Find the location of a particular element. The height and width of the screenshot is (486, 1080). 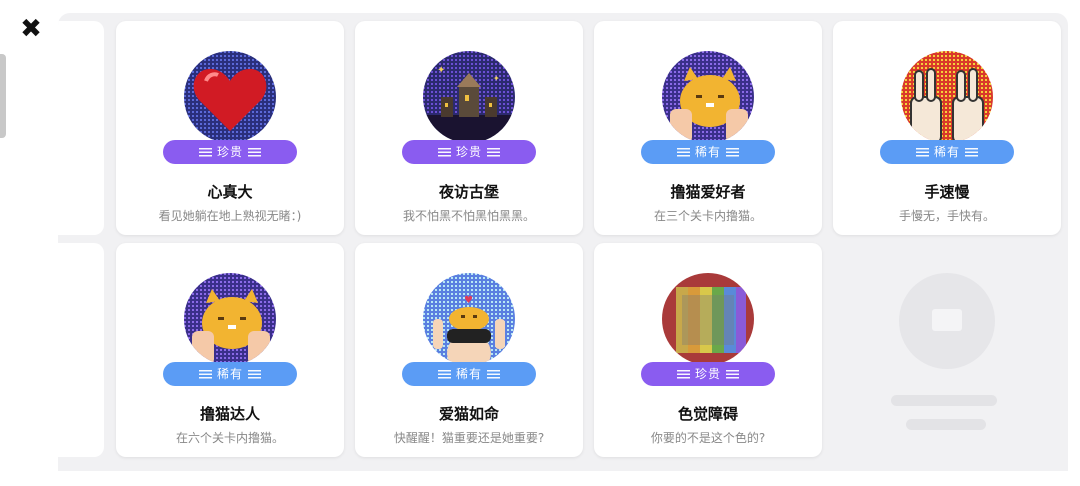

badge: ✦ ✦ 珍贵 is located at coordinates (469, 107).